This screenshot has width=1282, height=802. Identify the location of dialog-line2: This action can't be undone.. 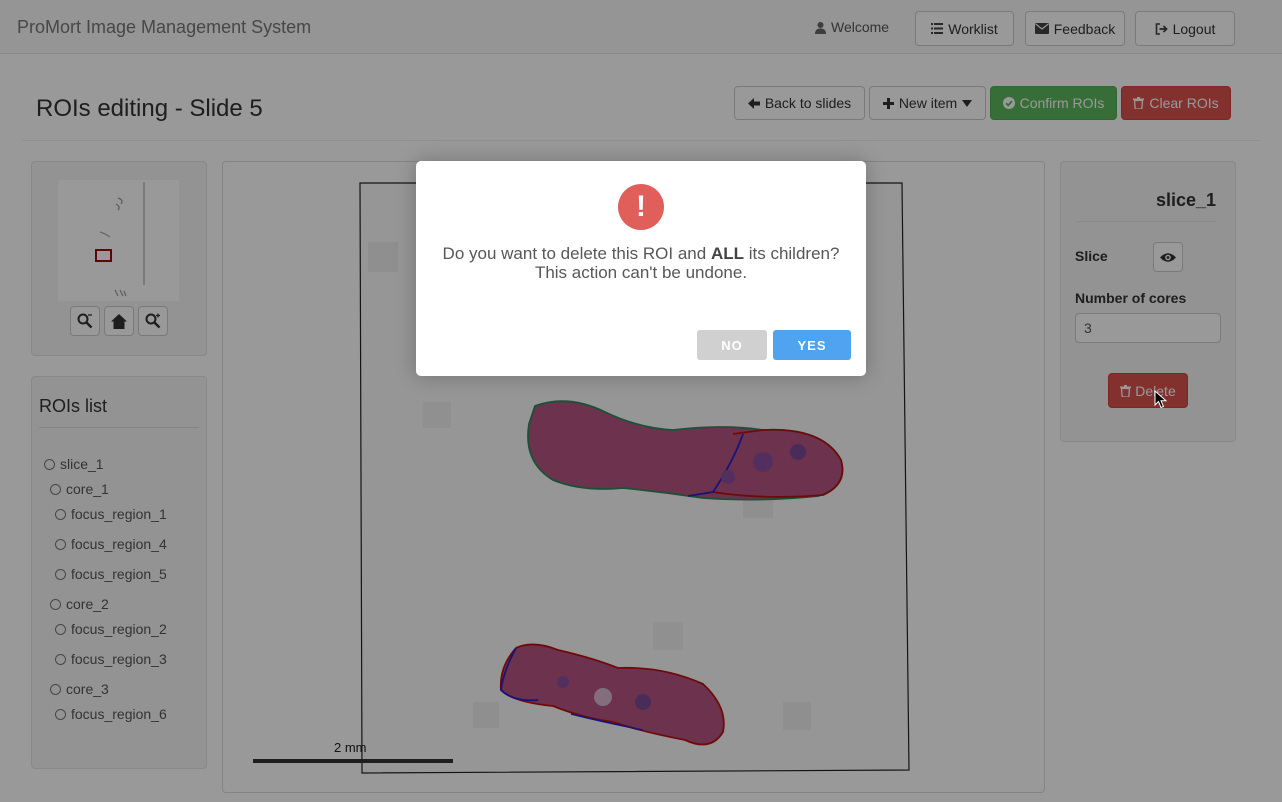
(641, 272).